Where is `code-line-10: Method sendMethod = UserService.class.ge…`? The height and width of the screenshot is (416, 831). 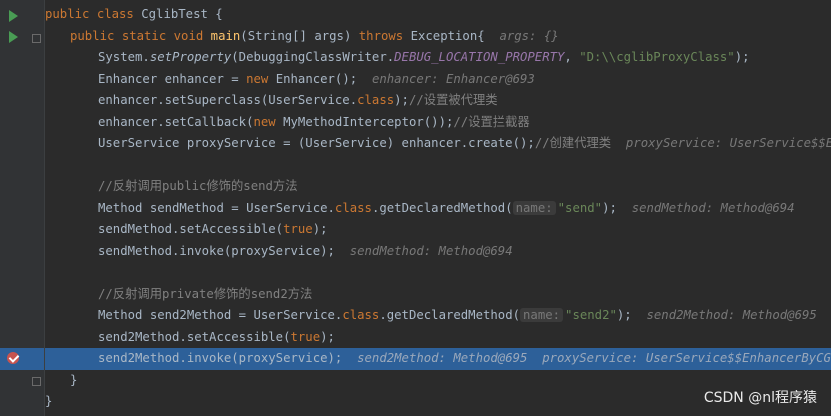 code-line-10: Method sendMethod = UserService.class.ge… is located at coordinates (438, 209).